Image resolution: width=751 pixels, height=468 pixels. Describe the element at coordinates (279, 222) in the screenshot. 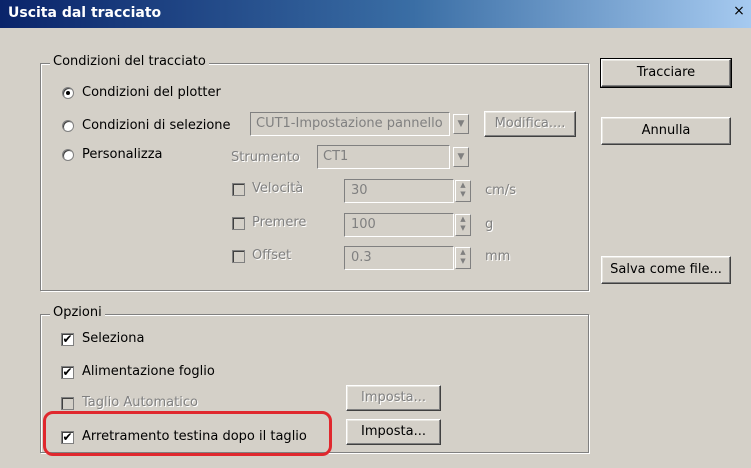

I see `pressure-label: Premere` at that location.